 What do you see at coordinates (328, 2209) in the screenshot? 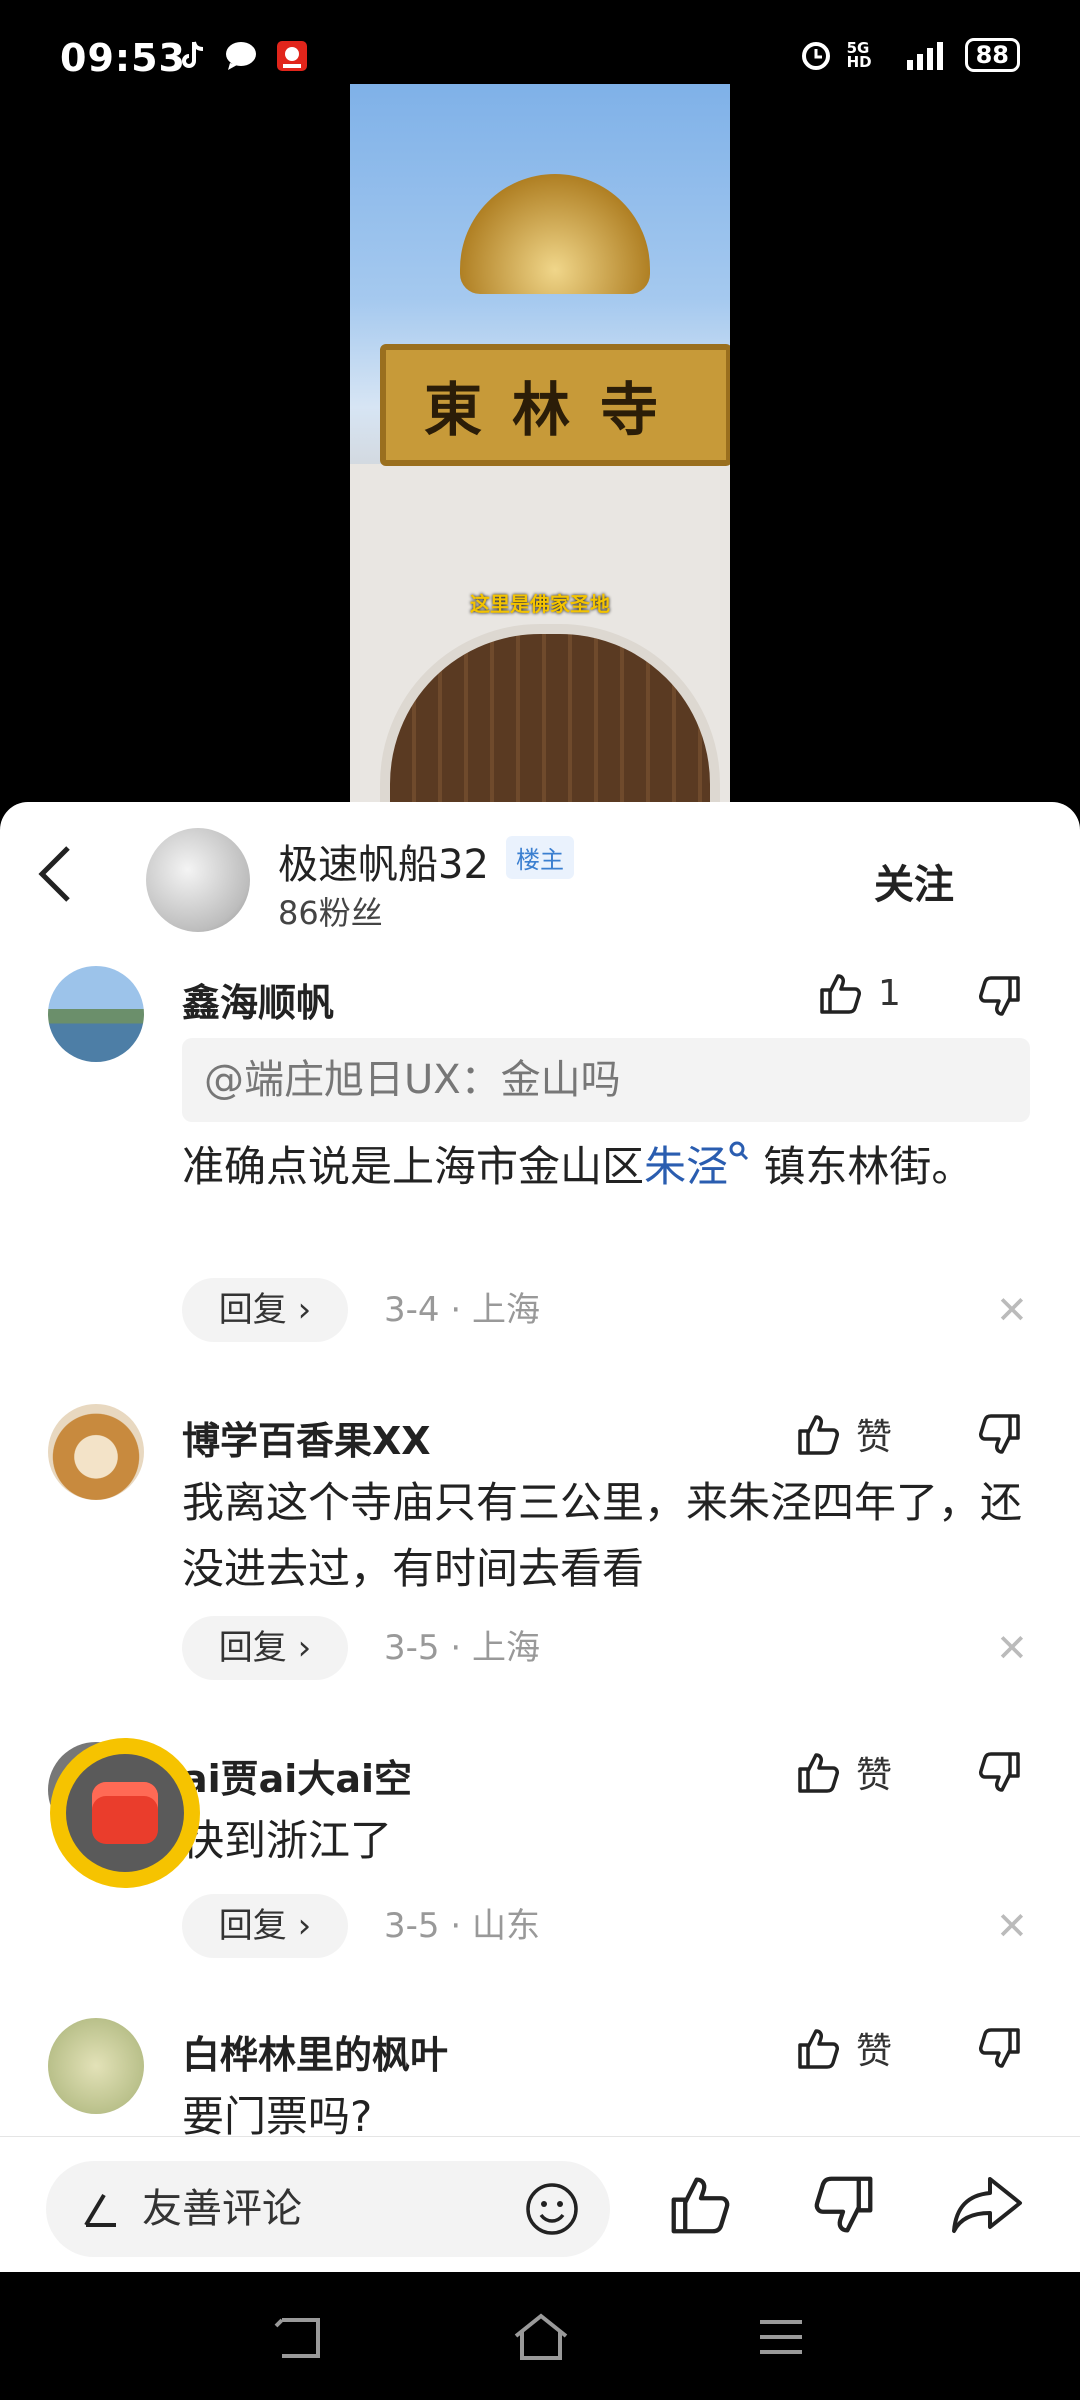
I see `comment-input: 友善评论` at bounding box center [328, 2209].